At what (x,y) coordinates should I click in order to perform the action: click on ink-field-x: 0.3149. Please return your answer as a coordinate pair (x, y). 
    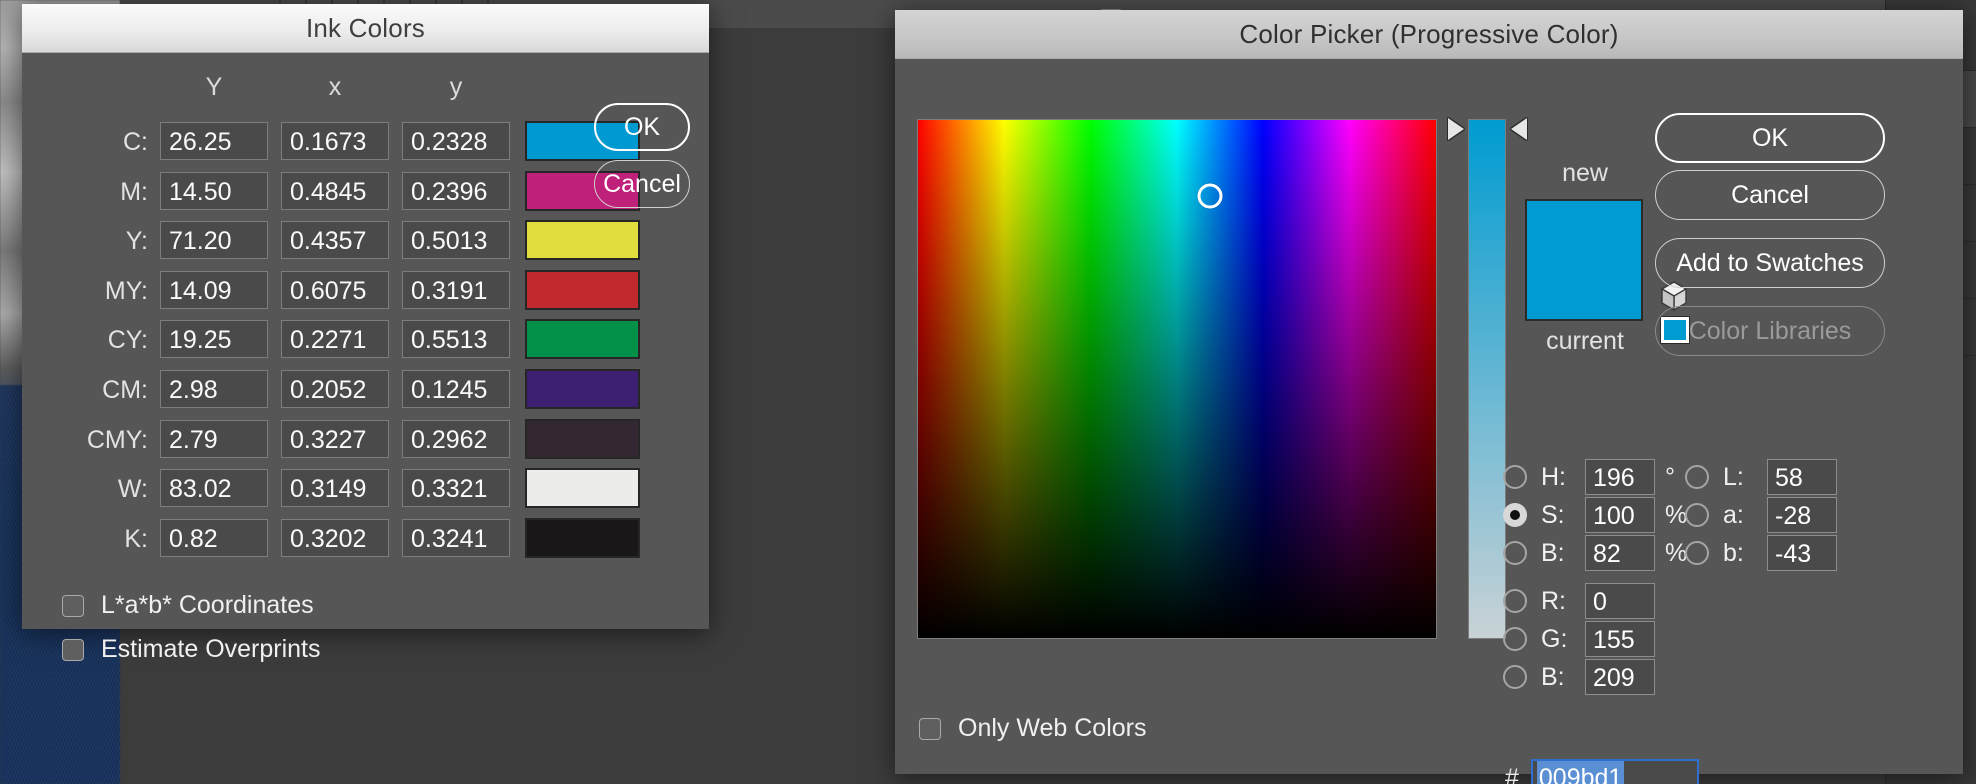
    Looking at the image, I should click on (335, 488).